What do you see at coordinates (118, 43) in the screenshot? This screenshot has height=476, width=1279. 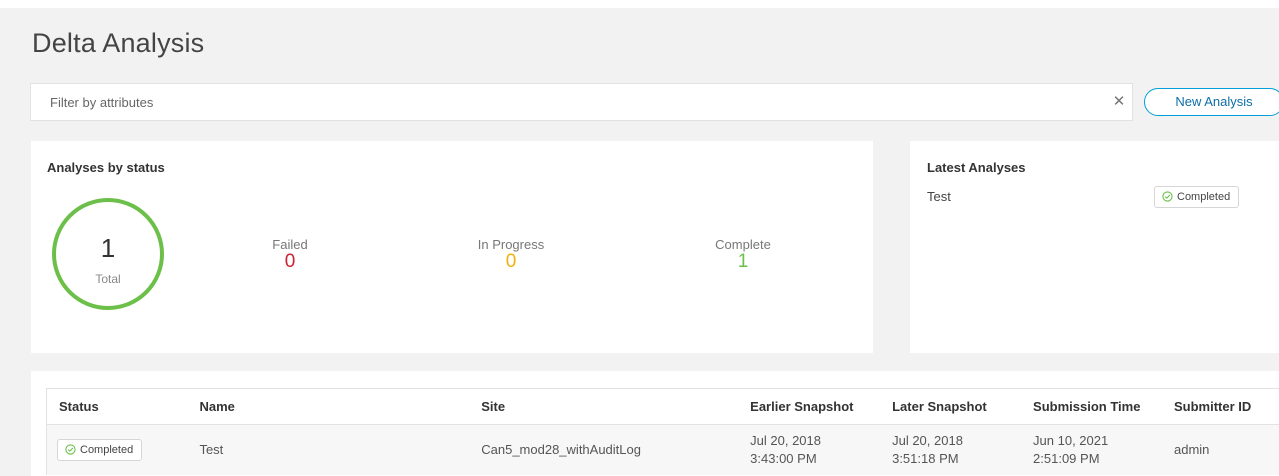 I see `page-title: Delta Analysis` at bounding box center [118, 43].